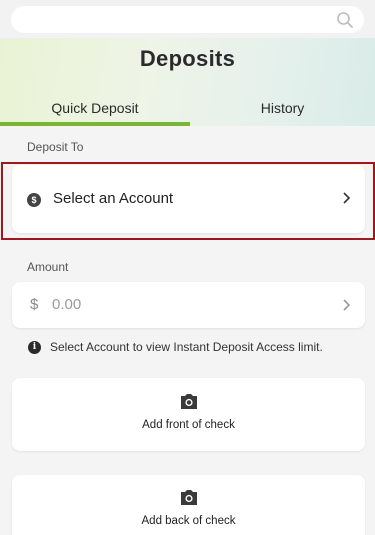  Describe the element at coordinates (34, 304) in the screenshot. I see `currency-symbol: $` at that location.